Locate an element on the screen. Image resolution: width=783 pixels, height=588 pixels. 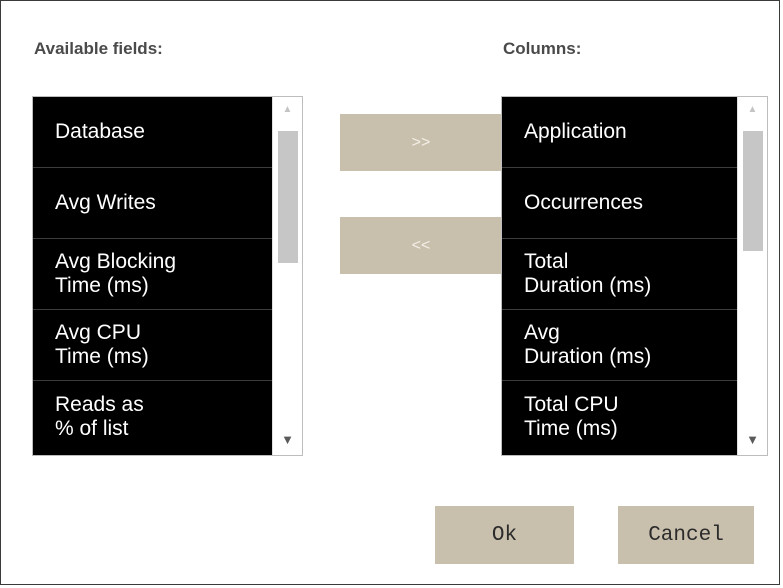
available-field-item: Avg Writes is located at coordinates (153, 203).